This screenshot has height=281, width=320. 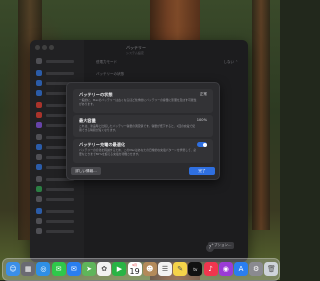 What do you see at coordinates (203, 94) in the screenshot?
I see `battery-condition-value: 正常` at bounding box center [203, 94].